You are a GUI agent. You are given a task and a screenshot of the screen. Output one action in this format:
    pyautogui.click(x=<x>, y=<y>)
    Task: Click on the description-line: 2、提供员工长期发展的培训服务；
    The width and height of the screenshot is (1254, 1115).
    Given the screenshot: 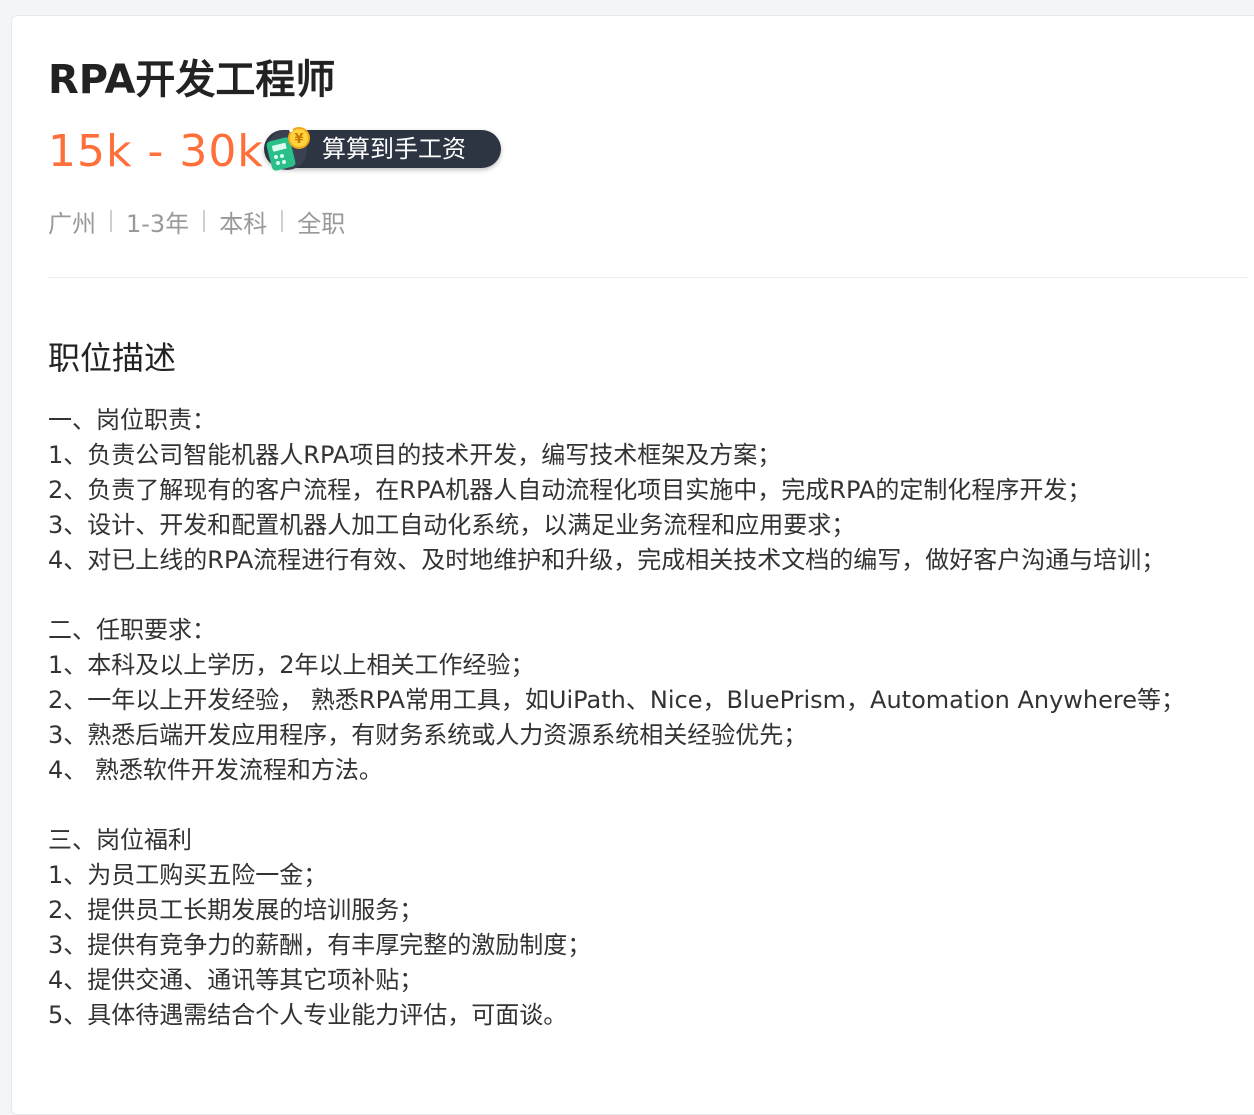 What is the action you would take?
    pyautogui.click(x=236, y=910)
    